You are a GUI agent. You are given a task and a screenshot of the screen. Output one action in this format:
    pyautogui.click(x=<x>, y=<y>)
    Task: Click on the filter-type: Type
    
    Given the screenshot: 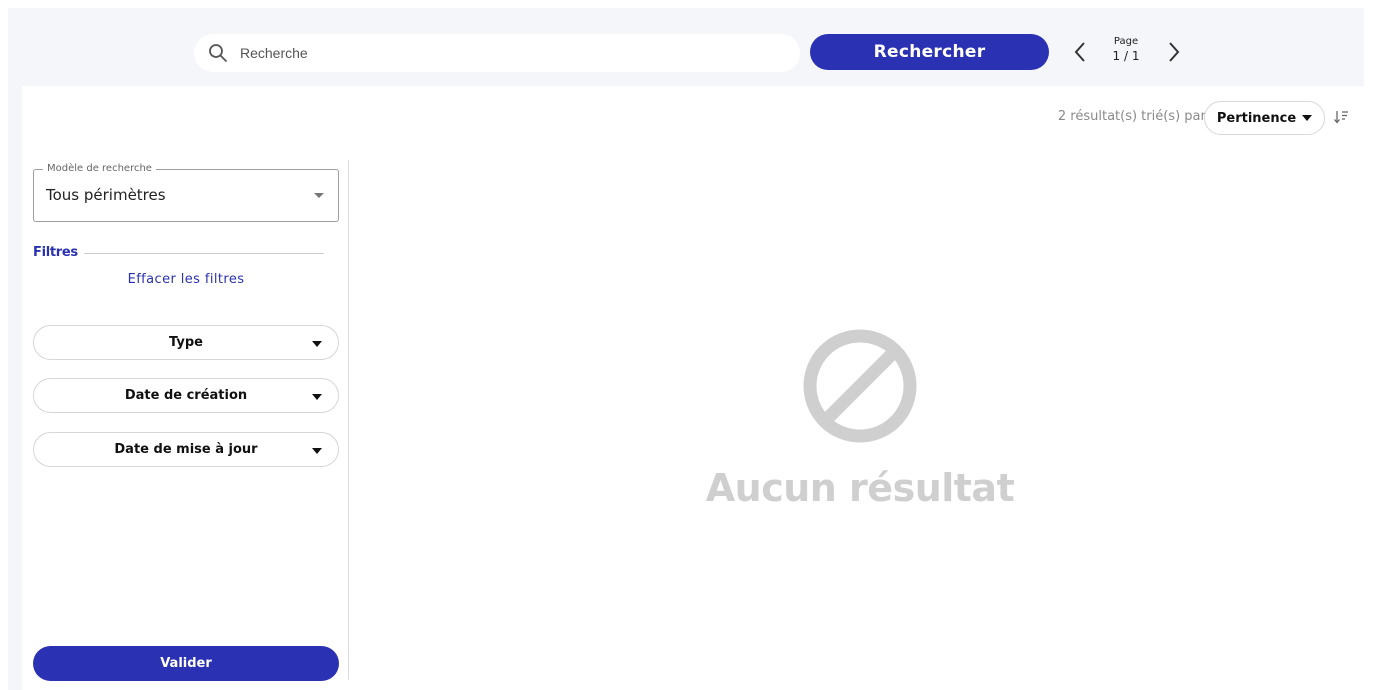 What is the action you would take?
    pyautogui.click(x=186, y=342)
    